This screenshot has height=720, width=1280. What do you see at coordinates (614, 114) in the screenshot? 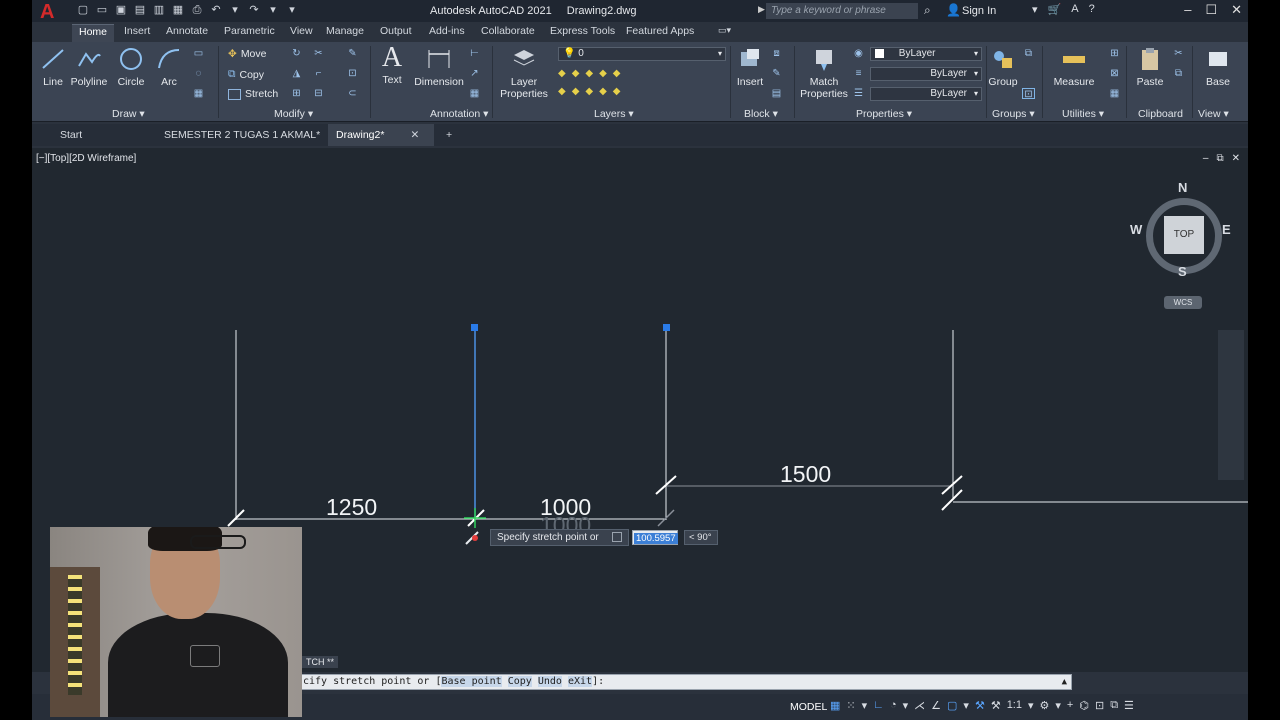
I see `layers-panel-title: Layers ▾` at bounding box center [614, 114].